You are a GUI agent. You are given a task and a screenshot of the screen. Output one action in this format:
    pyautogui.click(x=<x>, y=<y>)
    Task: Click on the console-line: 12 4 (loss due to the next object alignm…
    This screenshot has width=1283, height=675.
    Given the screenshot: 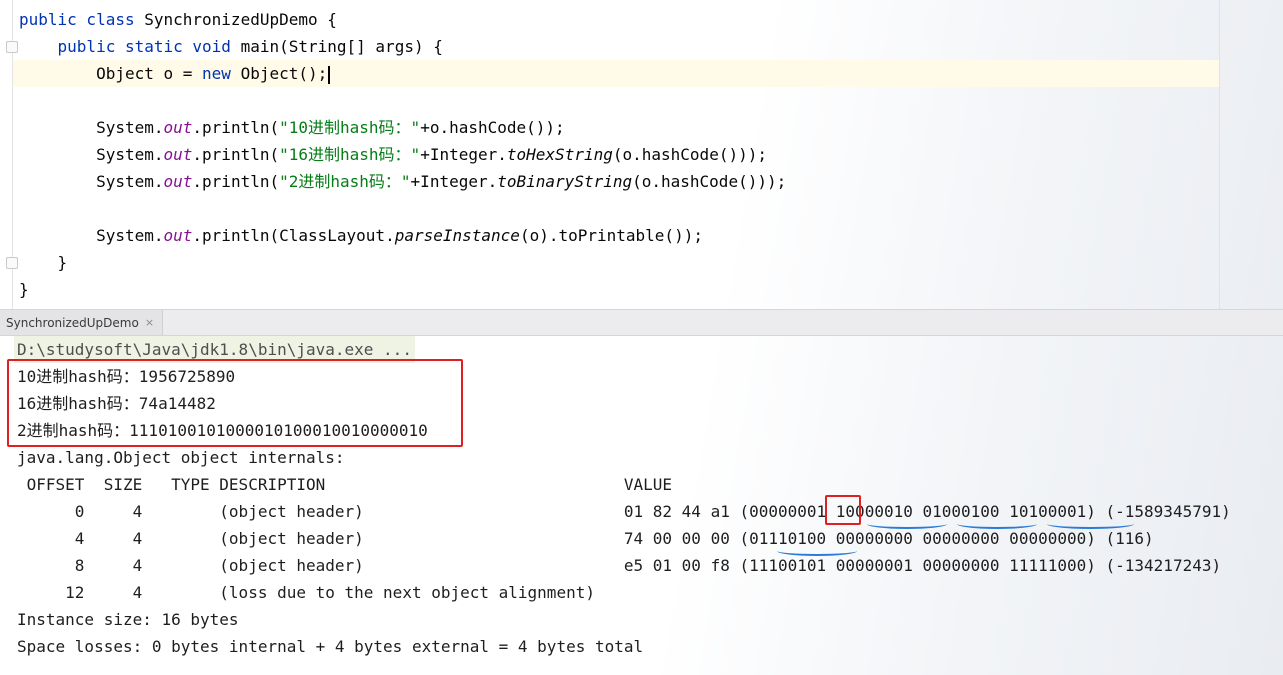 What is the action you would take?
    pyautogui.click(x=306, y=592)
    